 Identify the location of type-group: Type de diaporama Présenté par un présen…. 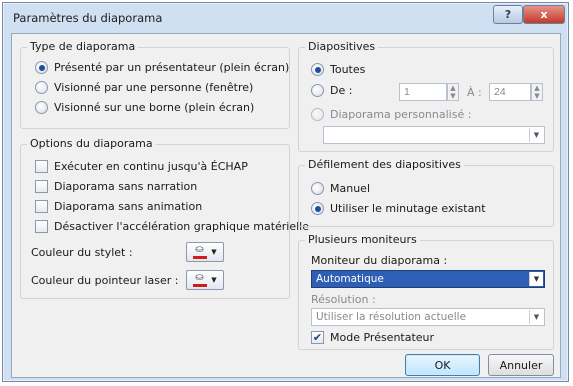
(155, 84).